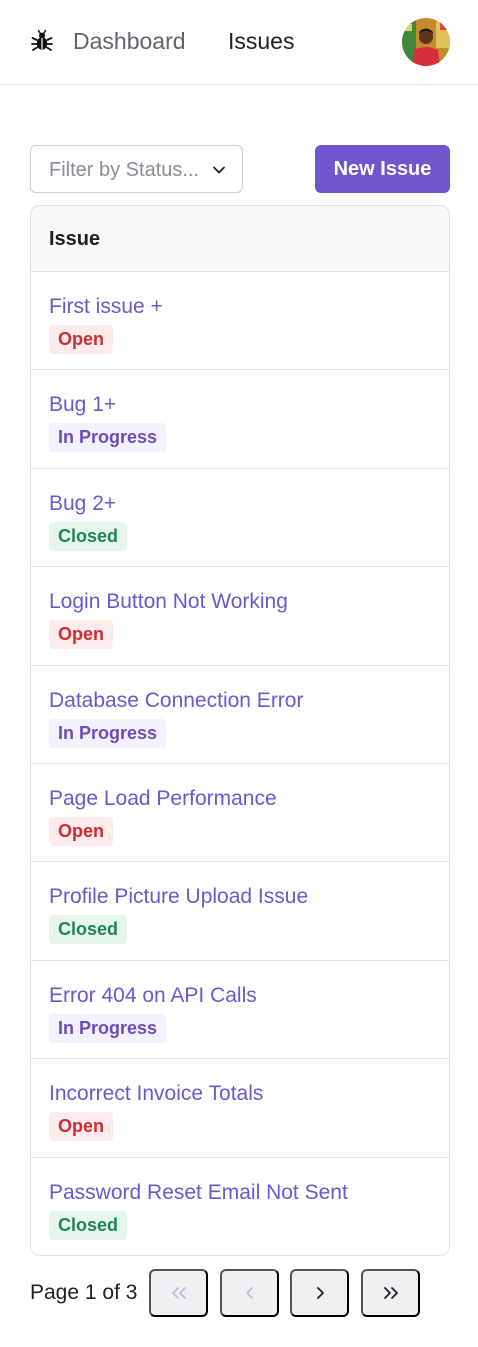 The image size is (478, 1347). I want to click on table-row: Bug 2+ Closed, so click(240, 518).